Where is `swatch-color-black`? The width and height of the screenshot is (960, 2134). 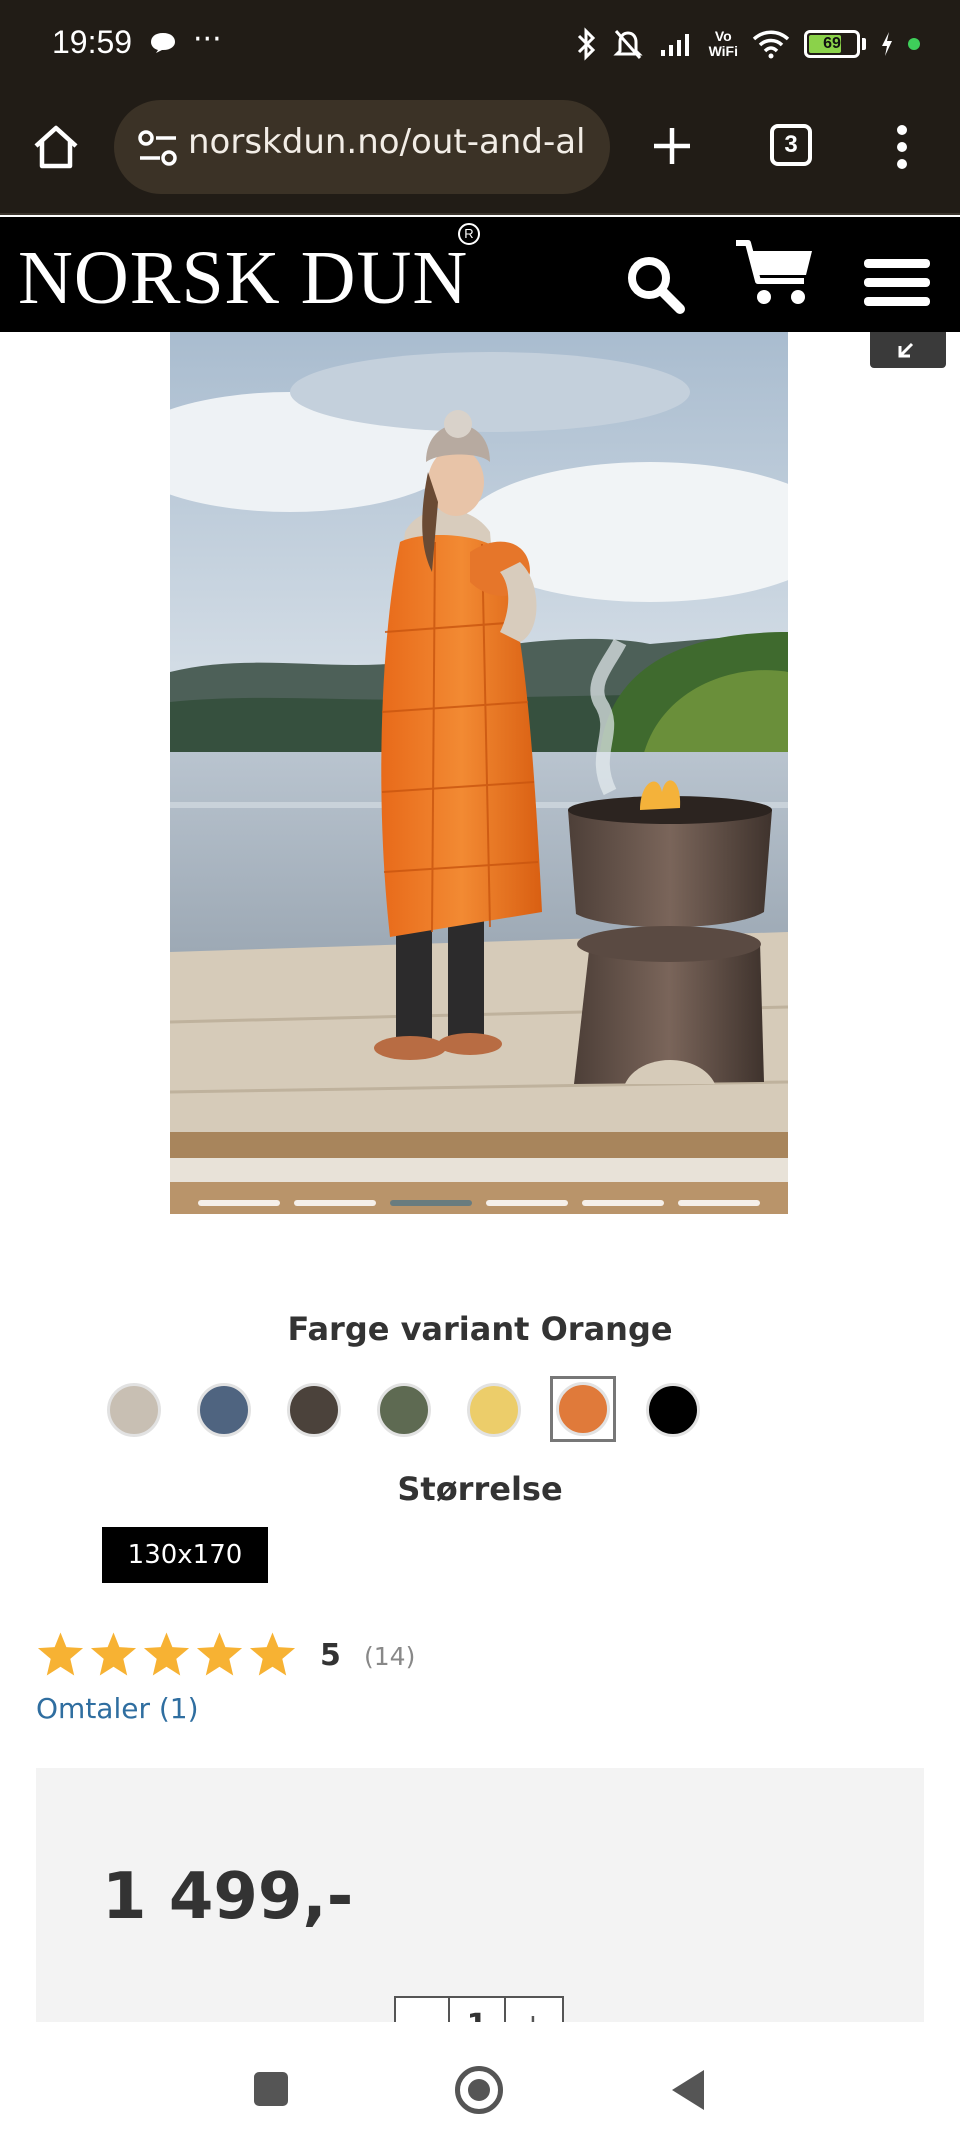
swatch-color-black is located at coordinates (672, 1409).